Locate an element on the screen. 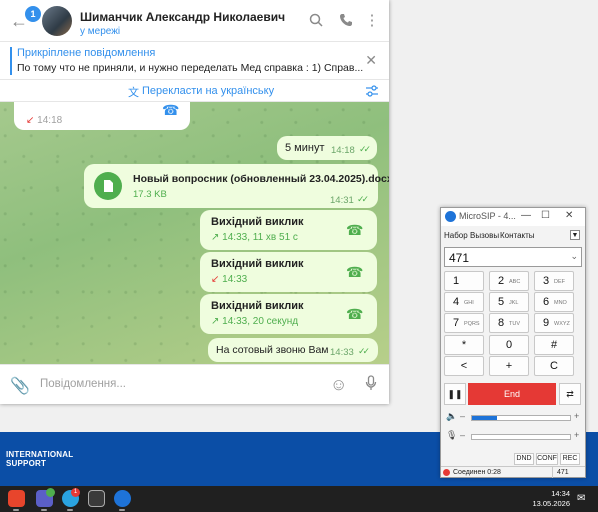 Image resolution: width=598 pixels, height=512 pixels. call-status: Соединен 0:28 is located at coordinates (477, 472).